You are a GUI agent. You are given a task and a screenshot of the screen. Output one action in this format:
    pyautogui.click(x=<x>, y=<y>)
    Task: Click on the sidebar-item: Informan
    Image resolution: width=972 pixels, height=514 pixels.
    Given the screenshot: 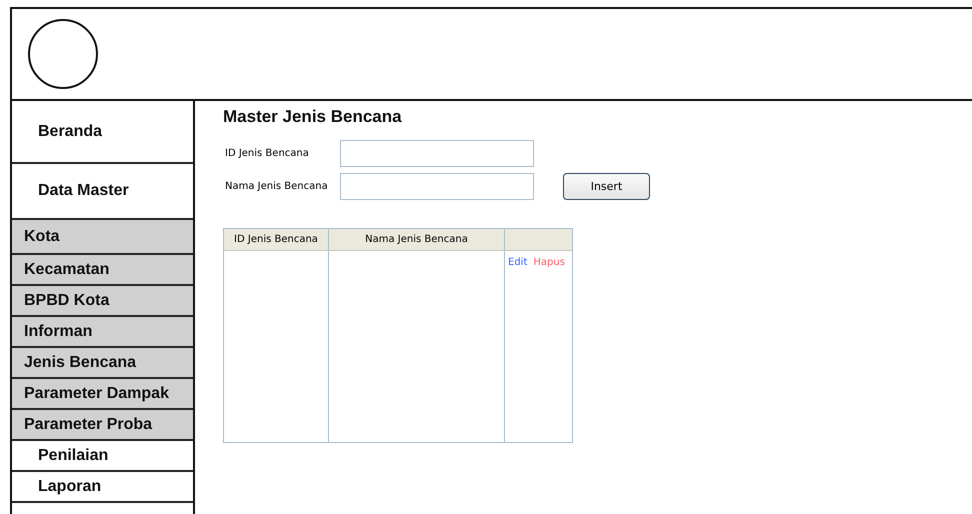 What is the action you would take?
    pyautogui.click(x=102, y=332)
    